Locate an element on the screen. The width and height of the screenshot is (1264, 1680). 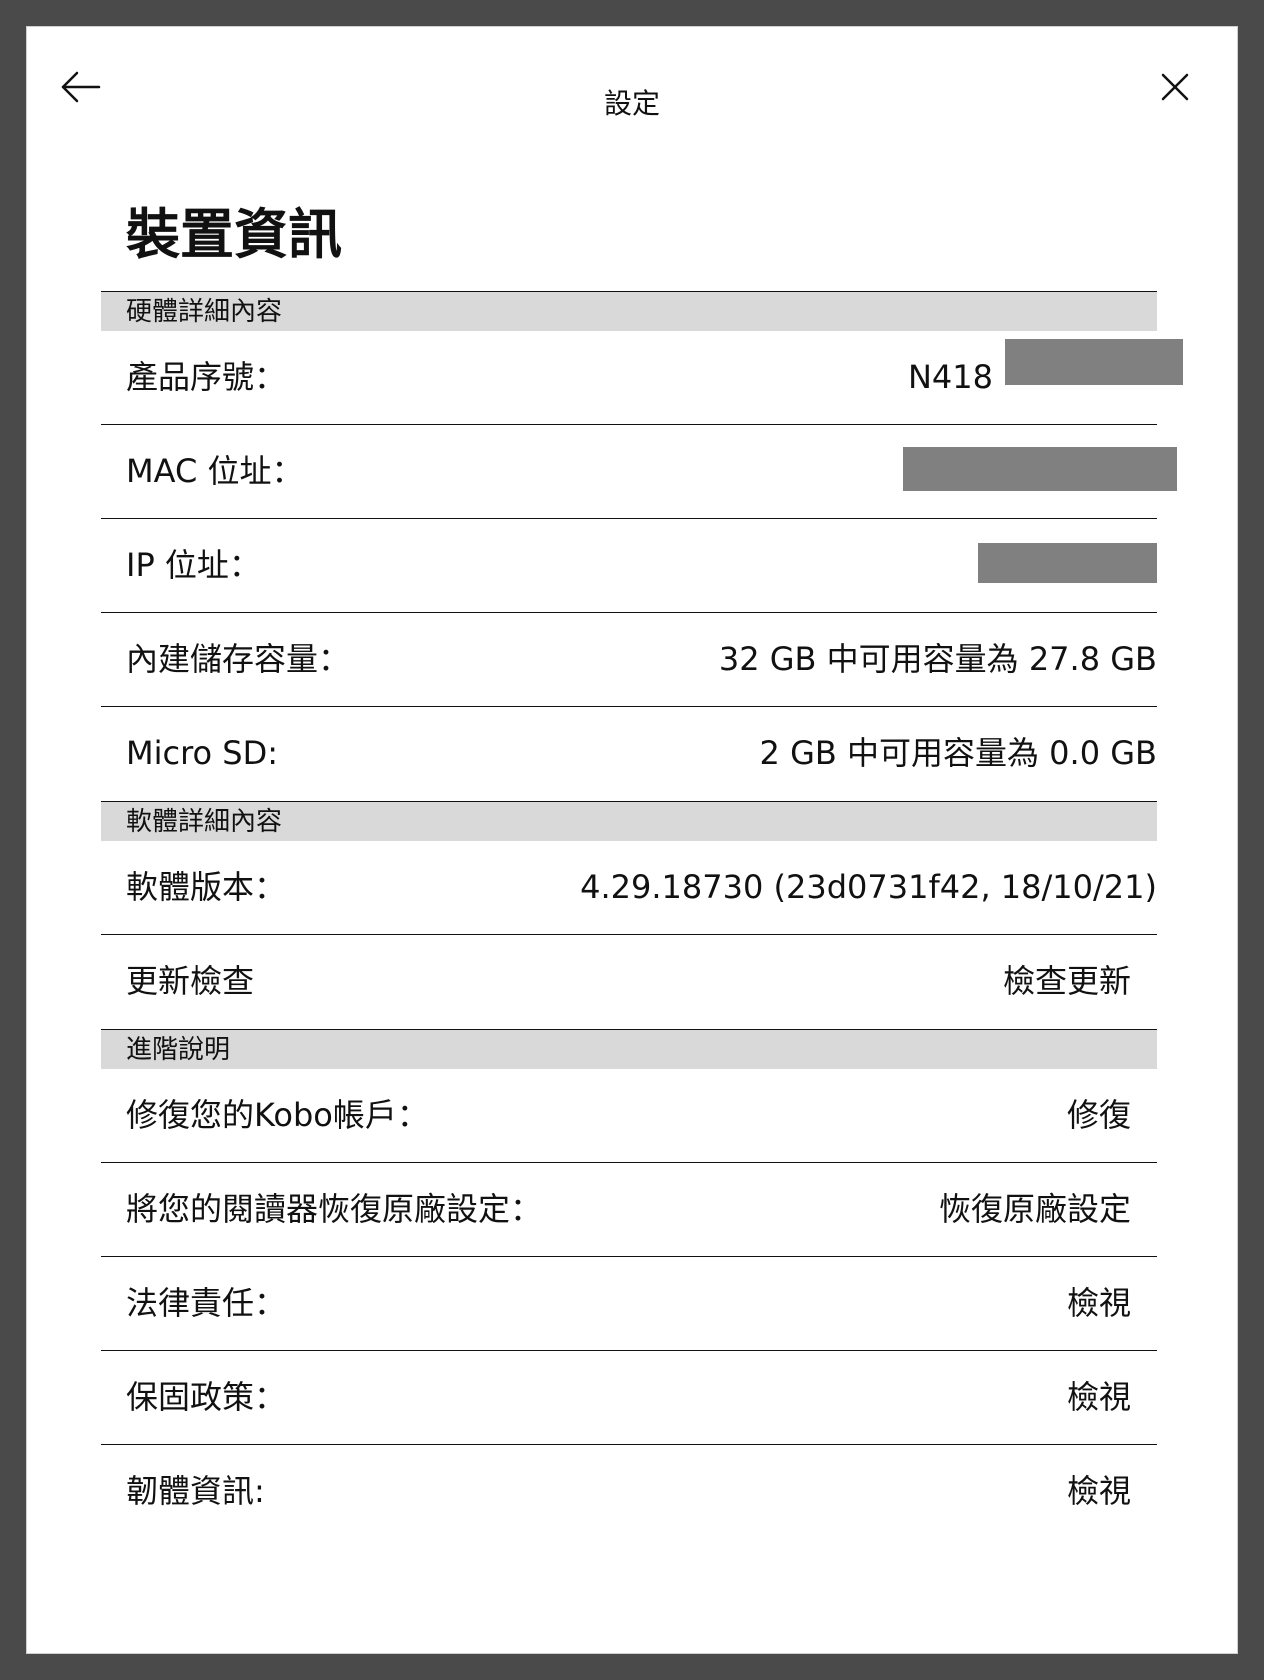
update-check-row: 更新檢查 檢查更新 is located at coordinates (629, 982).